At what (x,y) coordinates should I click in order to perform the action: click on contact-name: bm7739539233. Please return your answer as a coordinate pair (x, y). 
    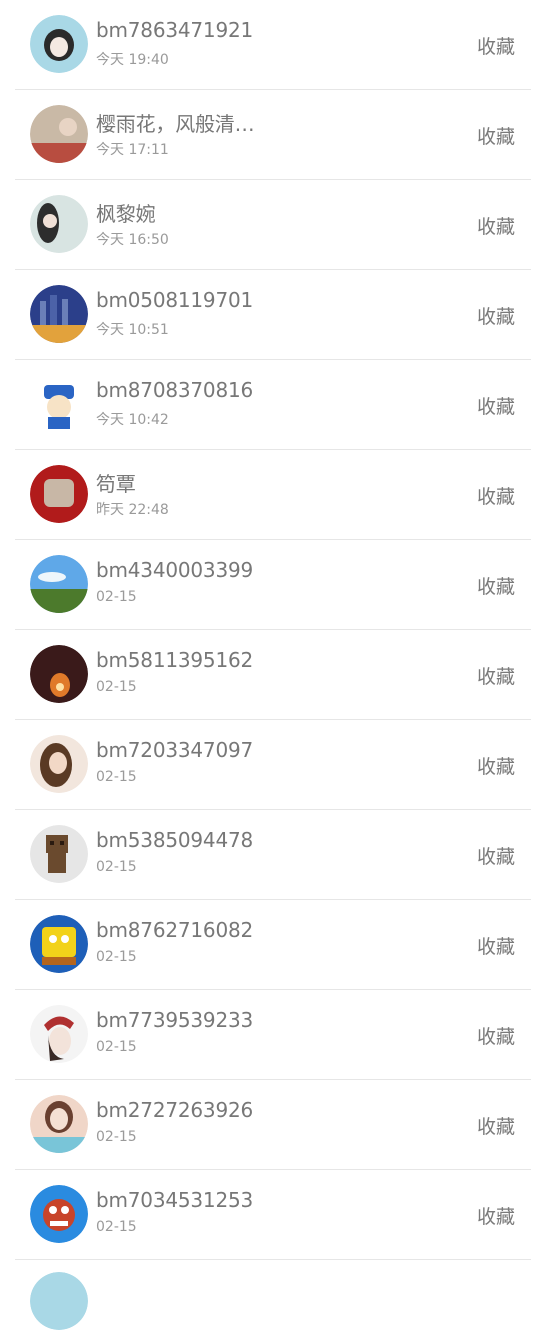
    Looking at the image, I should click on (175, 1020).